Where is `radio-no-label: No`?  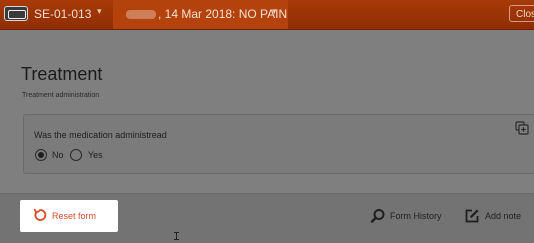
radio-no-label: No is located at coordinates (58, 155).